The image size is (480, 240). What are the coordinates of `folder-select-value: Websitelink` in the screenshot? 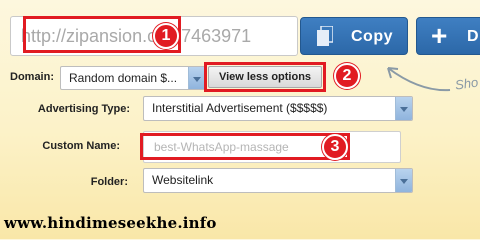 It's located at (183, 180).